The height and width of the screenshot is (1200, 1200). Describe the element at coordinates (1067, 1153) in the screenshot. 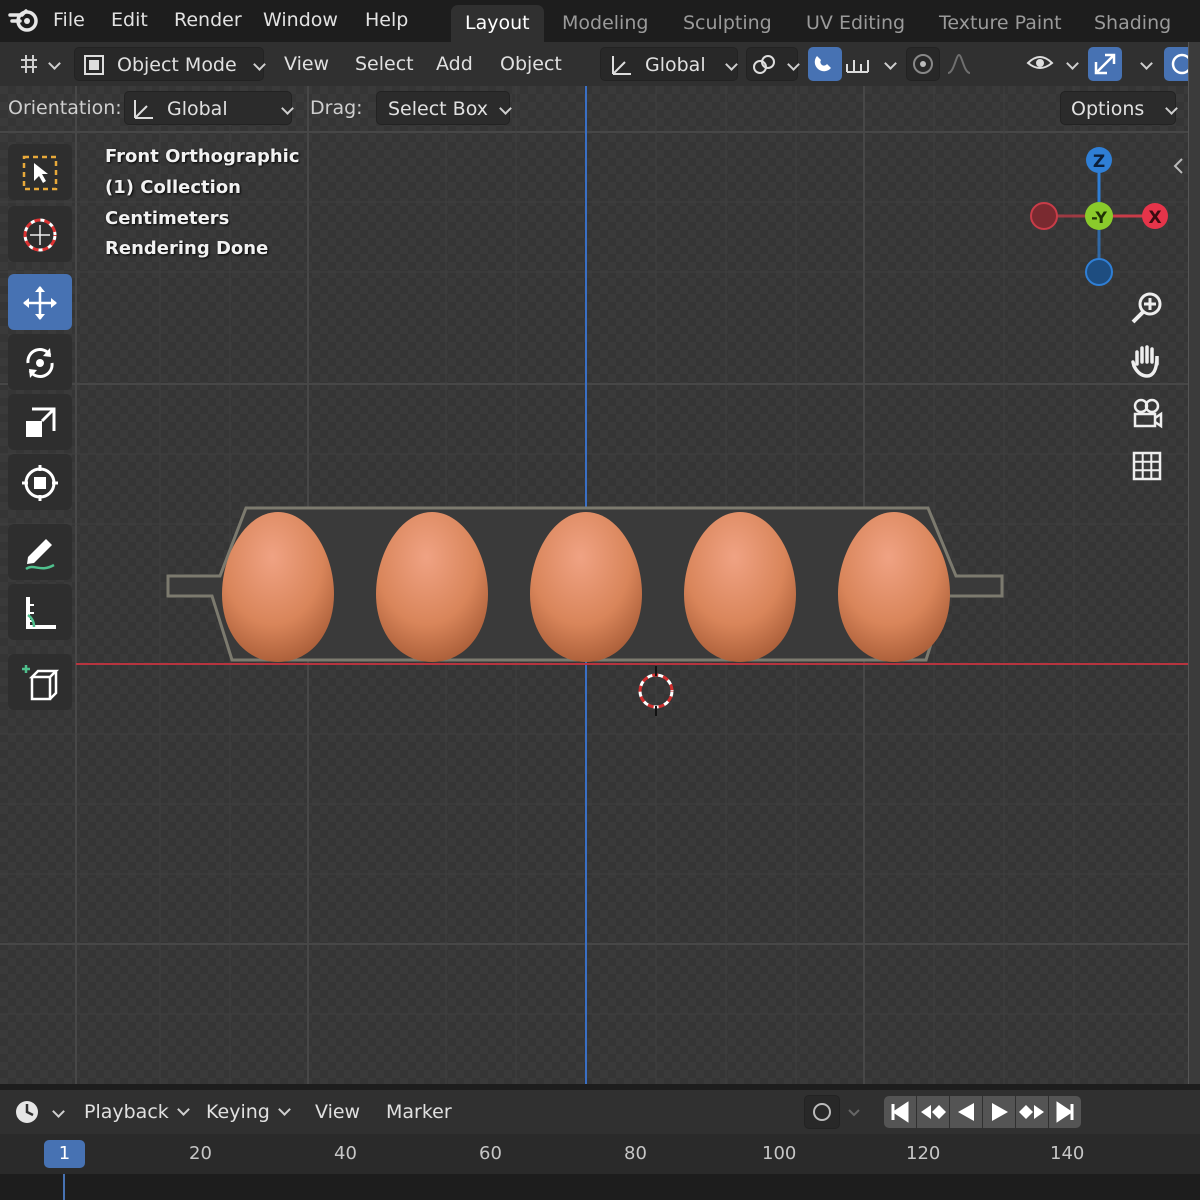

I see `frame-tick: 140` at that location.